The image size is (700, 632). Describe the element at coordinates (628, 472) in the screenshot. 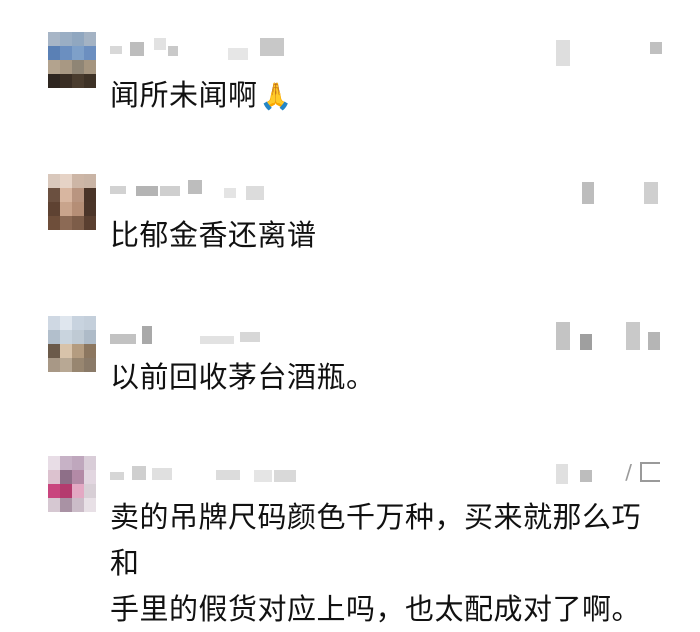

I see `slash-icon: /` at that location.